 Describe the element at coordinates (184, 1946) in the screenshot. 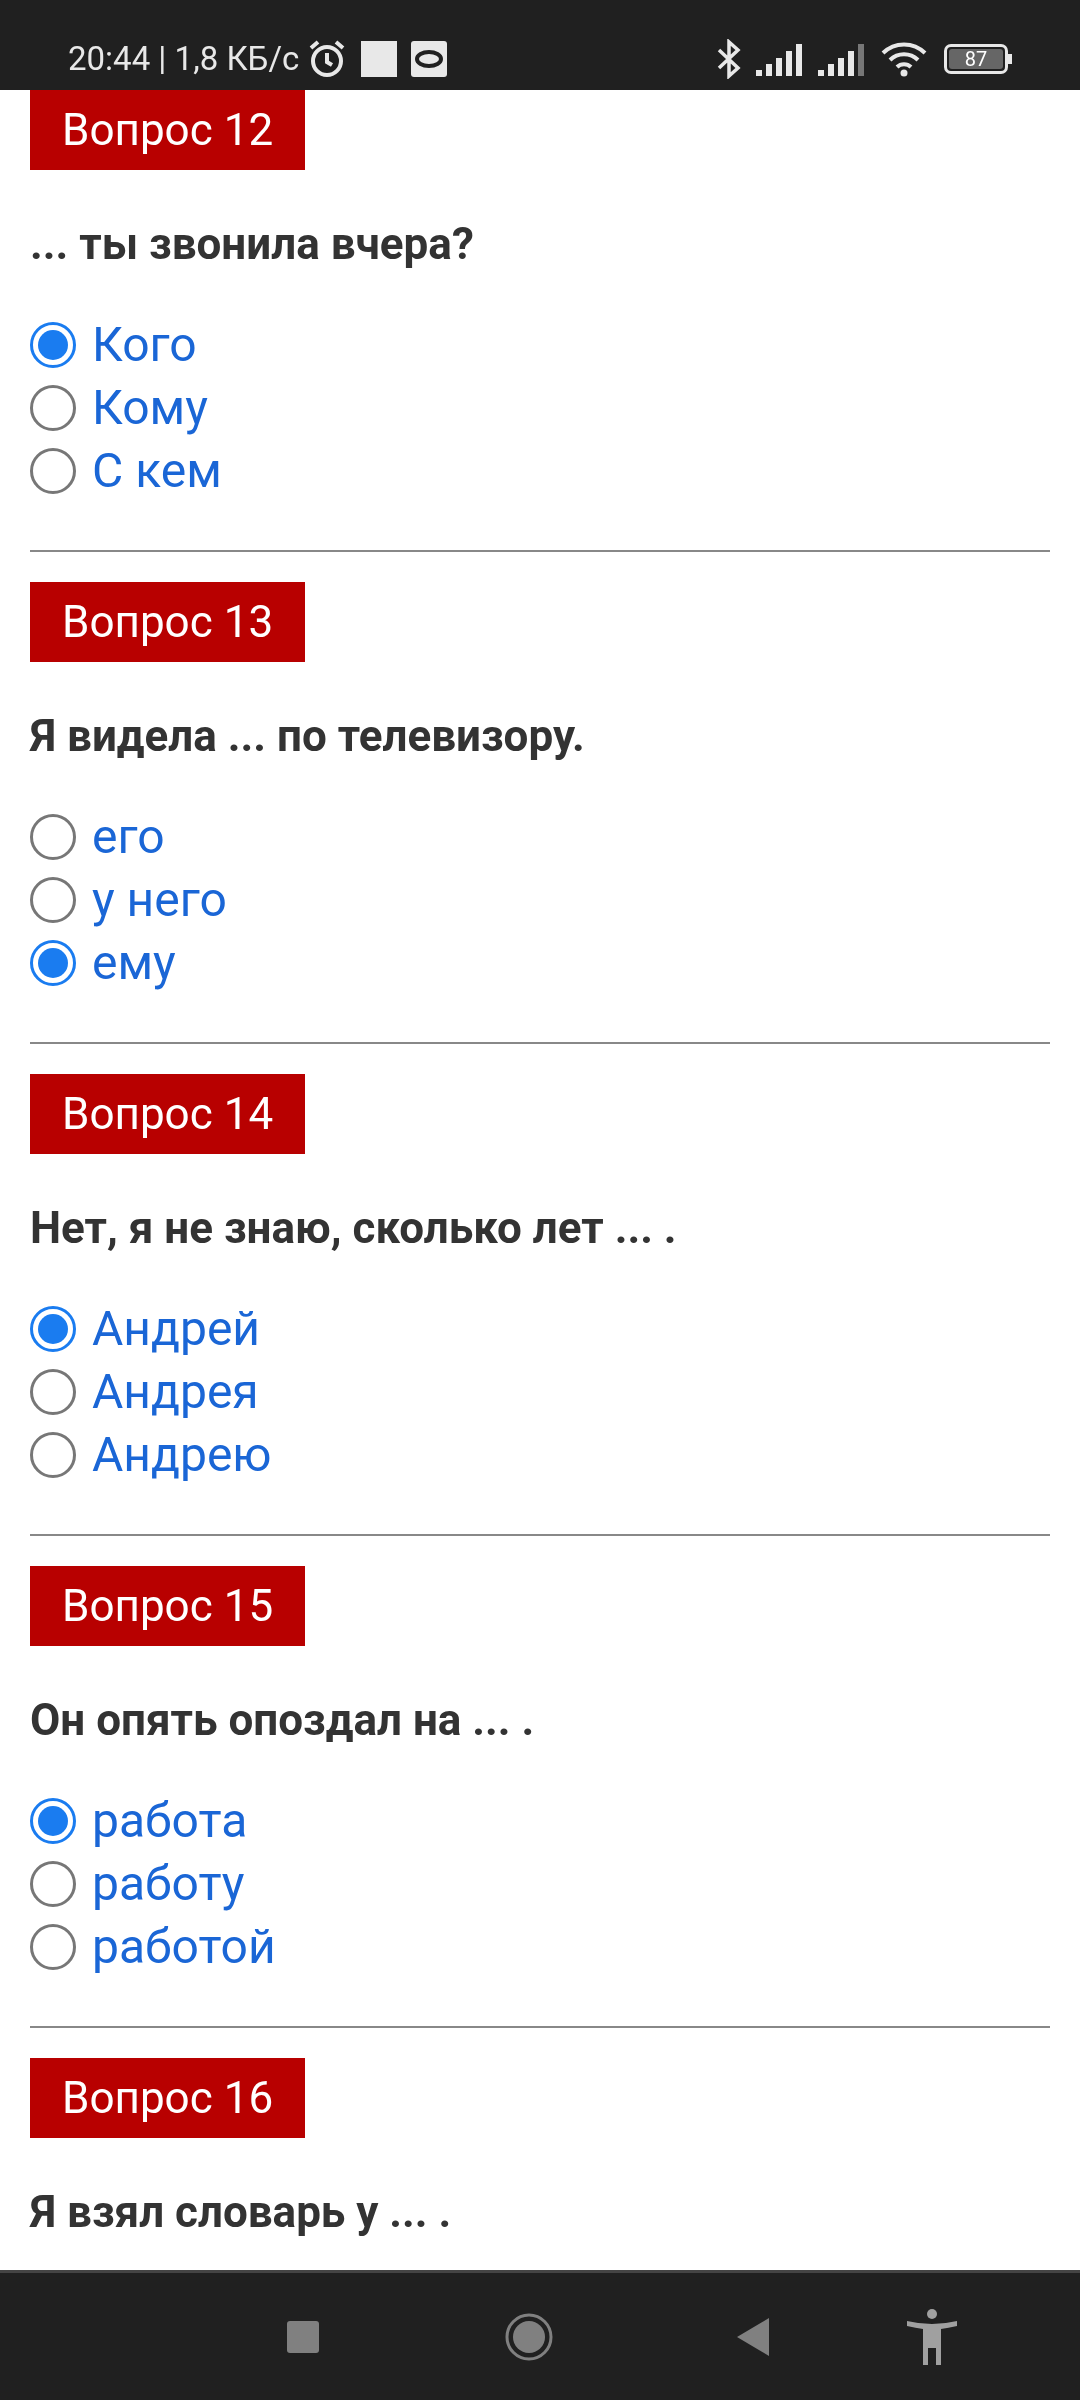

I see `option-label: работой` at that location.